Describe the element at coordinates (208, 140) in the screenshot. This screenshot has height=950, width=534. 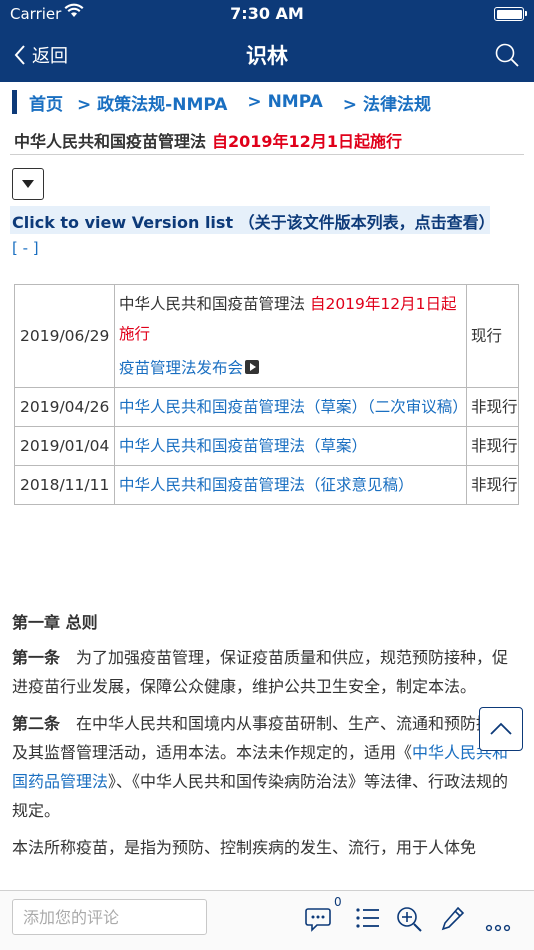
I see `document-title: 中华人民共和国疫苗管理法 自2019年12月1日起施行` at that location.